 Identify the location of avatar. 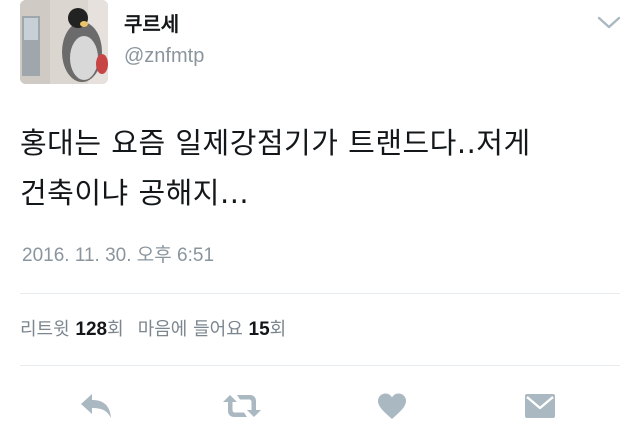
(64, 42).